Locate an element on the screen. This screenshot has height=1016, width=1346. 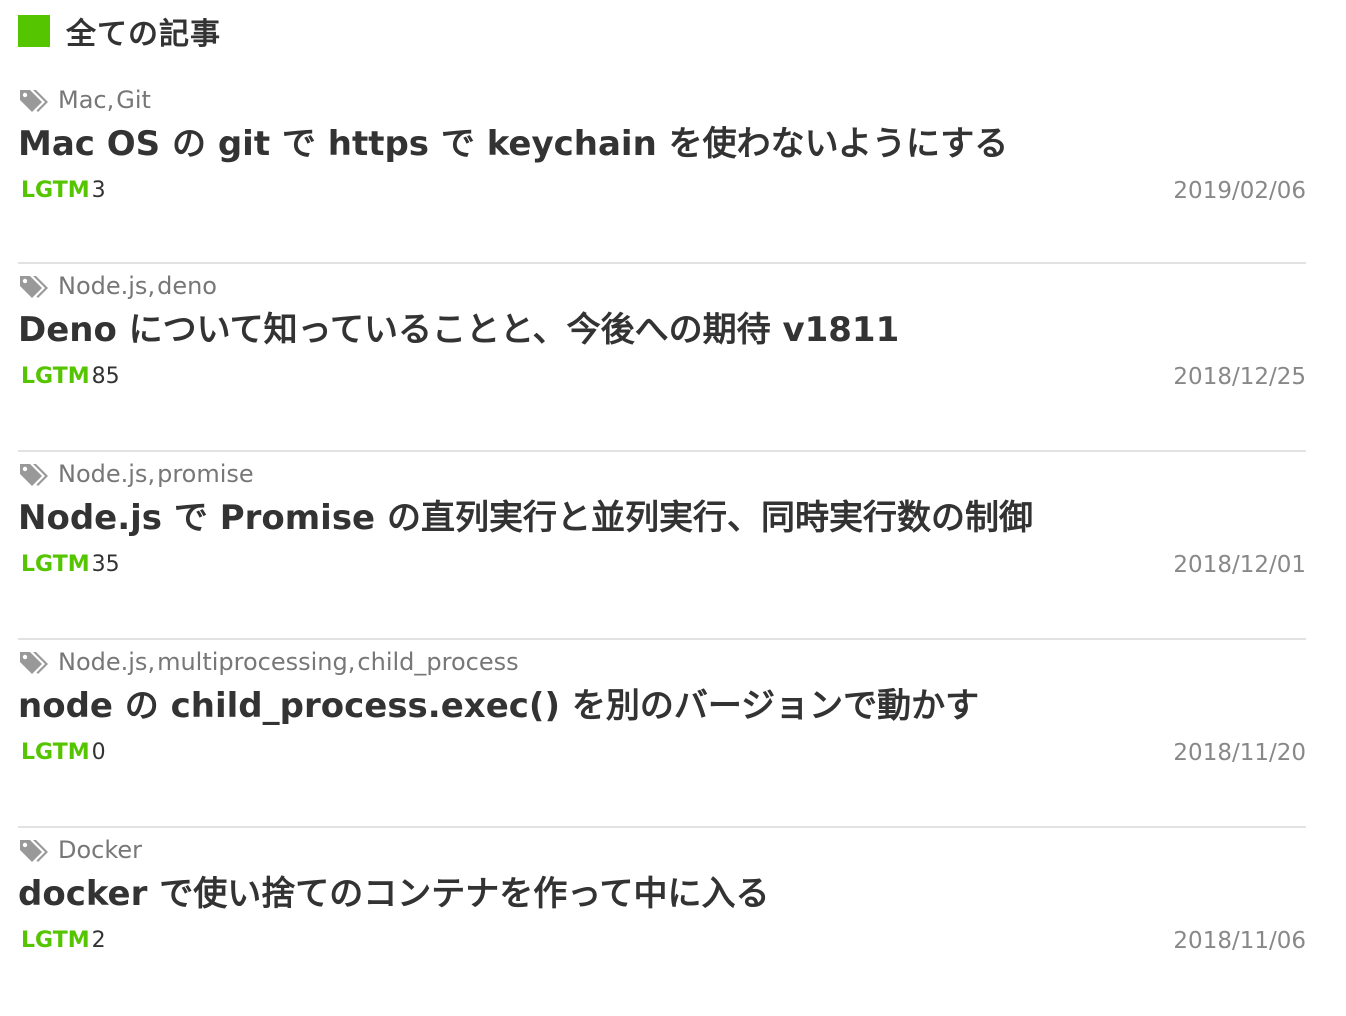
lgtm-count: 0 is located at coordinates (98, 752).